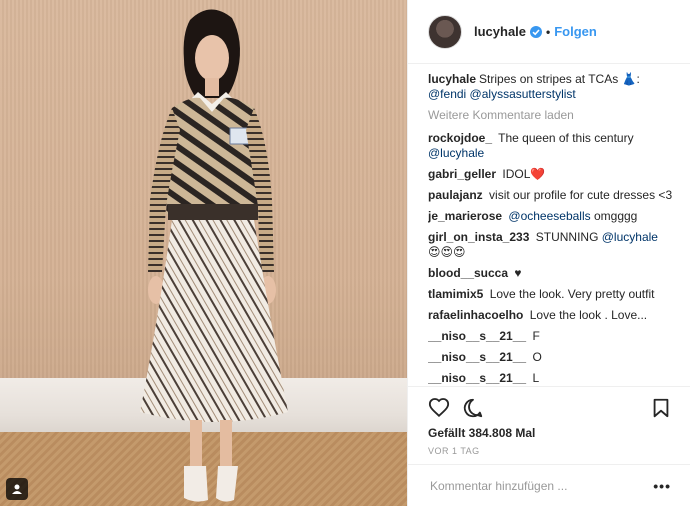  Describe the element at coordinates (455, 195) in the screenshot. I see `comment-username: paulajanz` at that location.